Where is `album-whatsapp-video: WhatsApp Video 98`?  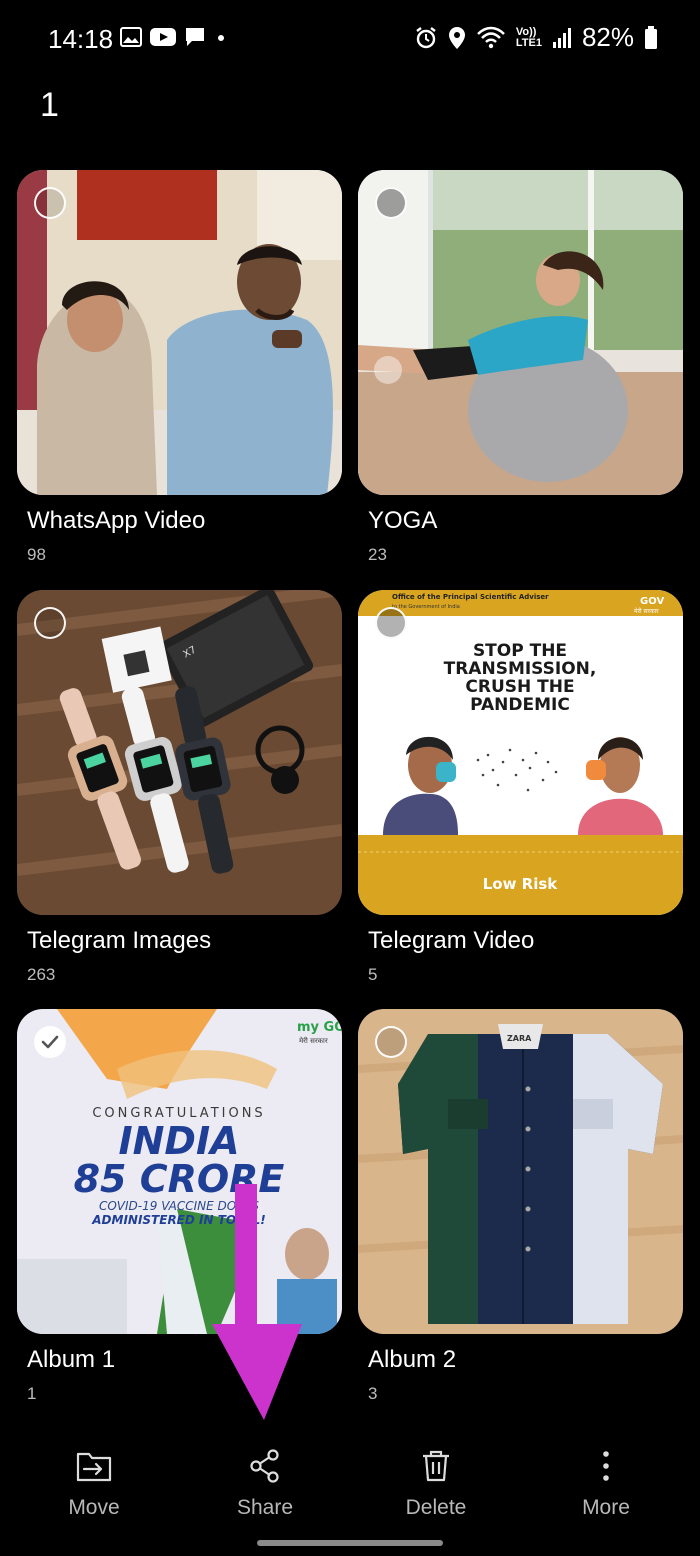 album-whatsapp-video: WhatsApp Video 98 is located at coordinates (179, 367).